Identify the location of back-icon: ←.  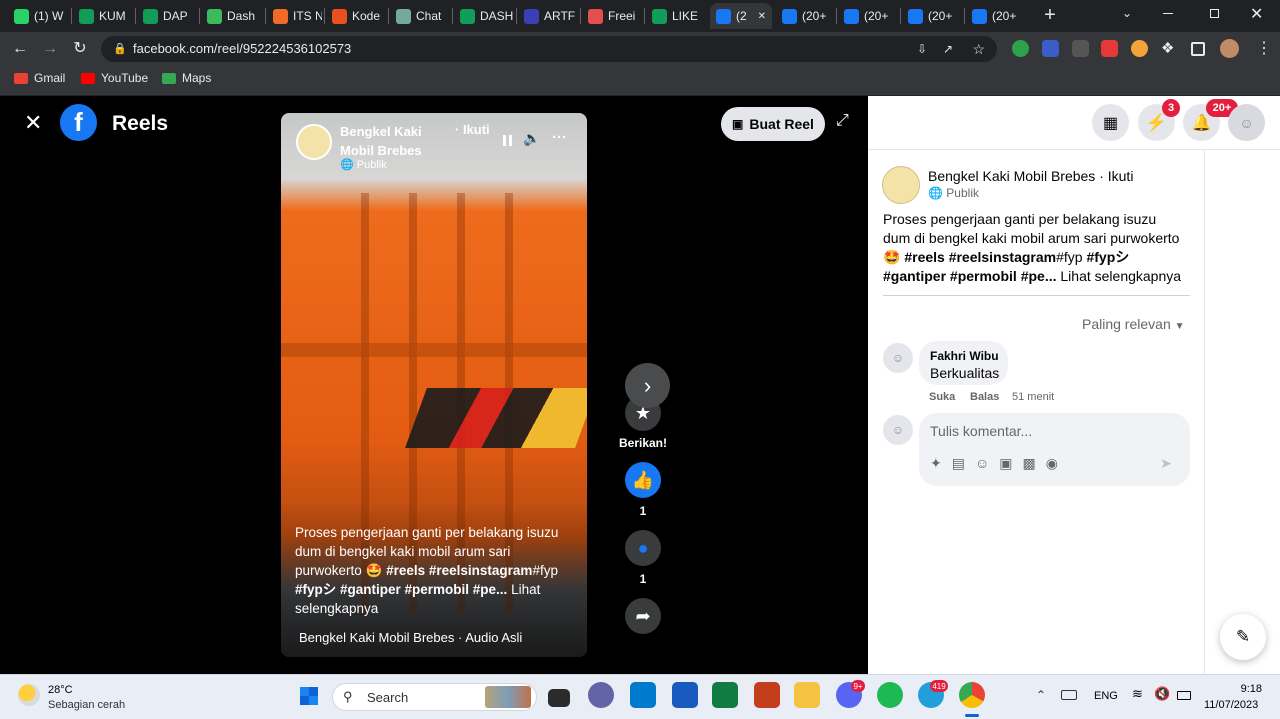
(20, 49).